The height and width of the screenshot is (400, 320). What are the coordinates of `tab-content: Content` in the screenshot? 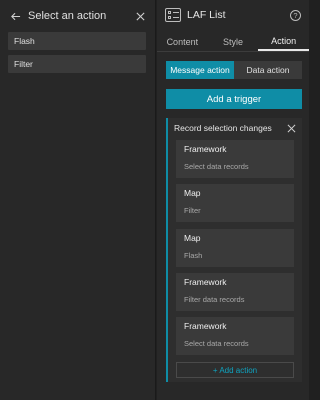 It's located at (182, 41).